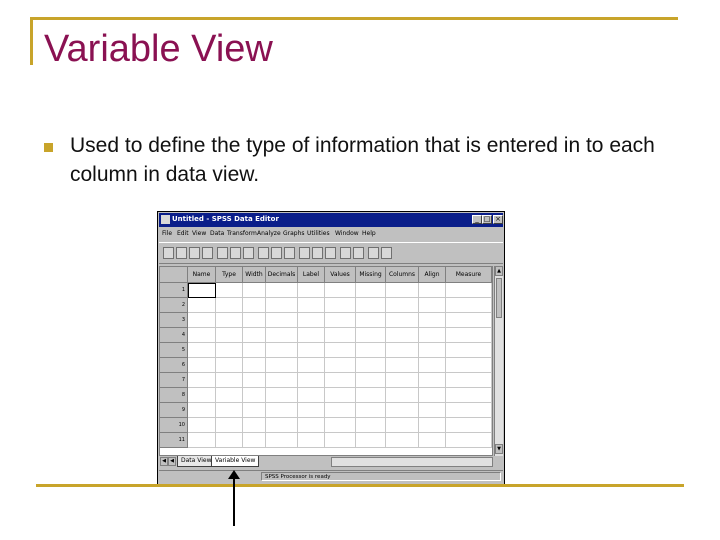  What do you see at coordinates (276, 253) in the screenshot?
I see `variables-icon` at bounding box center [276, 253].